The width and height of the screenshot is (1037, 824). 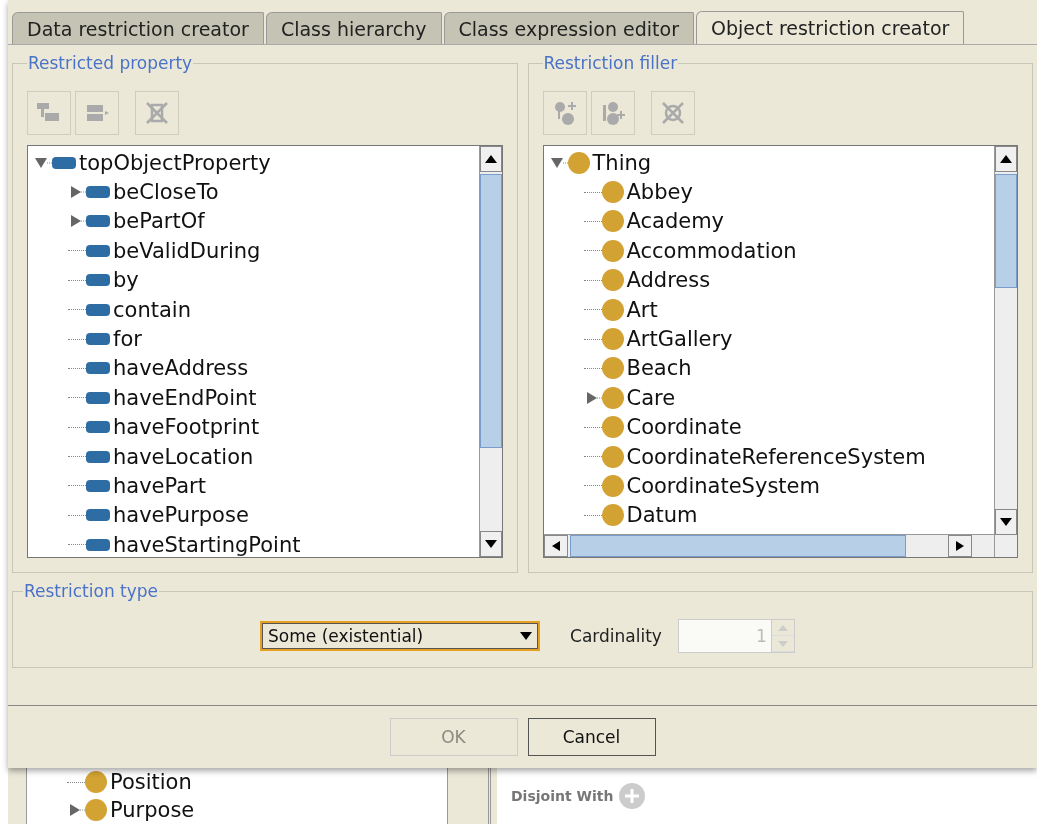 I want to click on tree-item: Datum, so click(x=768, y=515).